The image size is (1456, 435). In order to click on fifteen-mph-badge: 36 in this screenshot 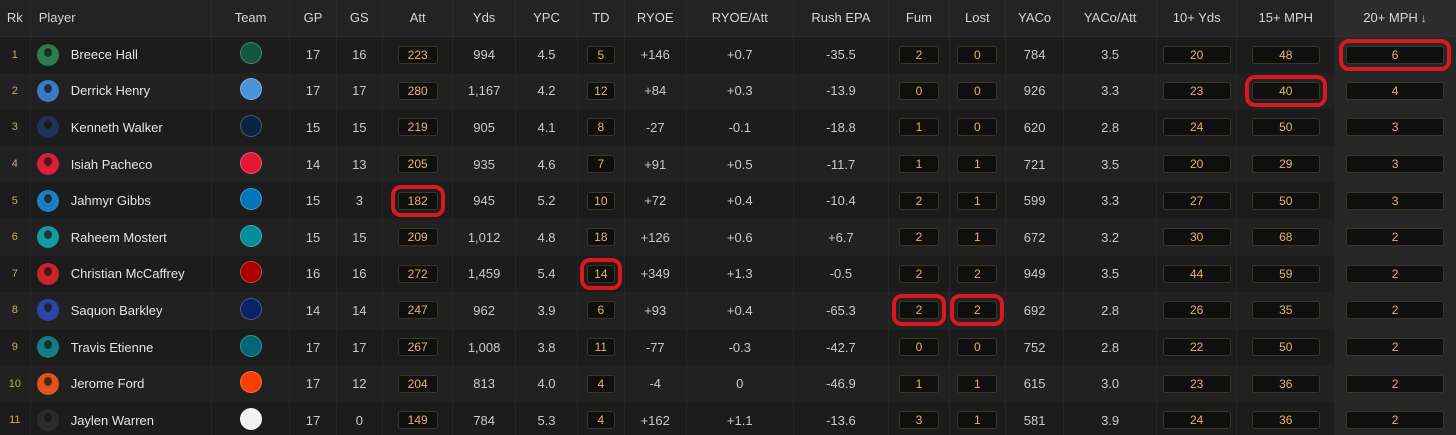, I will do `click(1285, 420)`.